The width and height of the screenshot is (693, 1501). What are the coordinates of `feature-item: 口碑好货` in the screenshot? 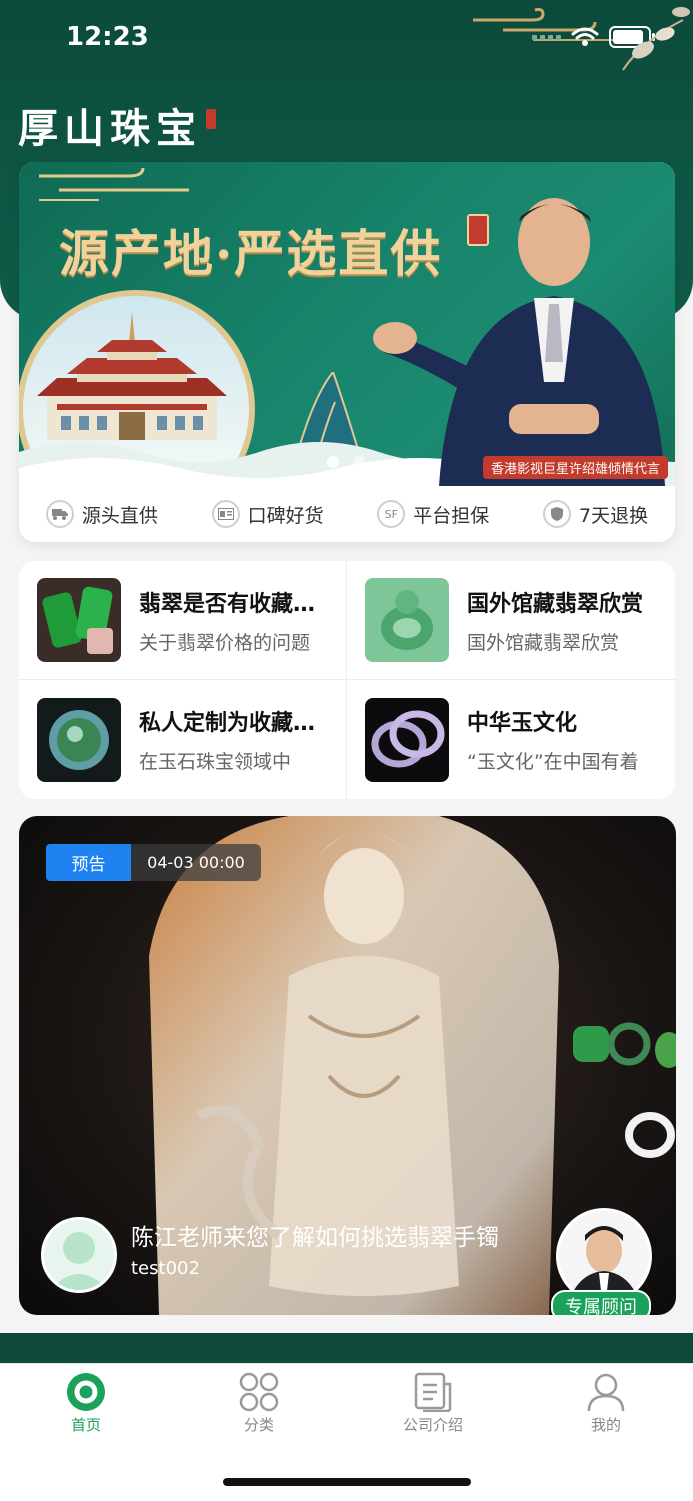 It's located at (267, 514).